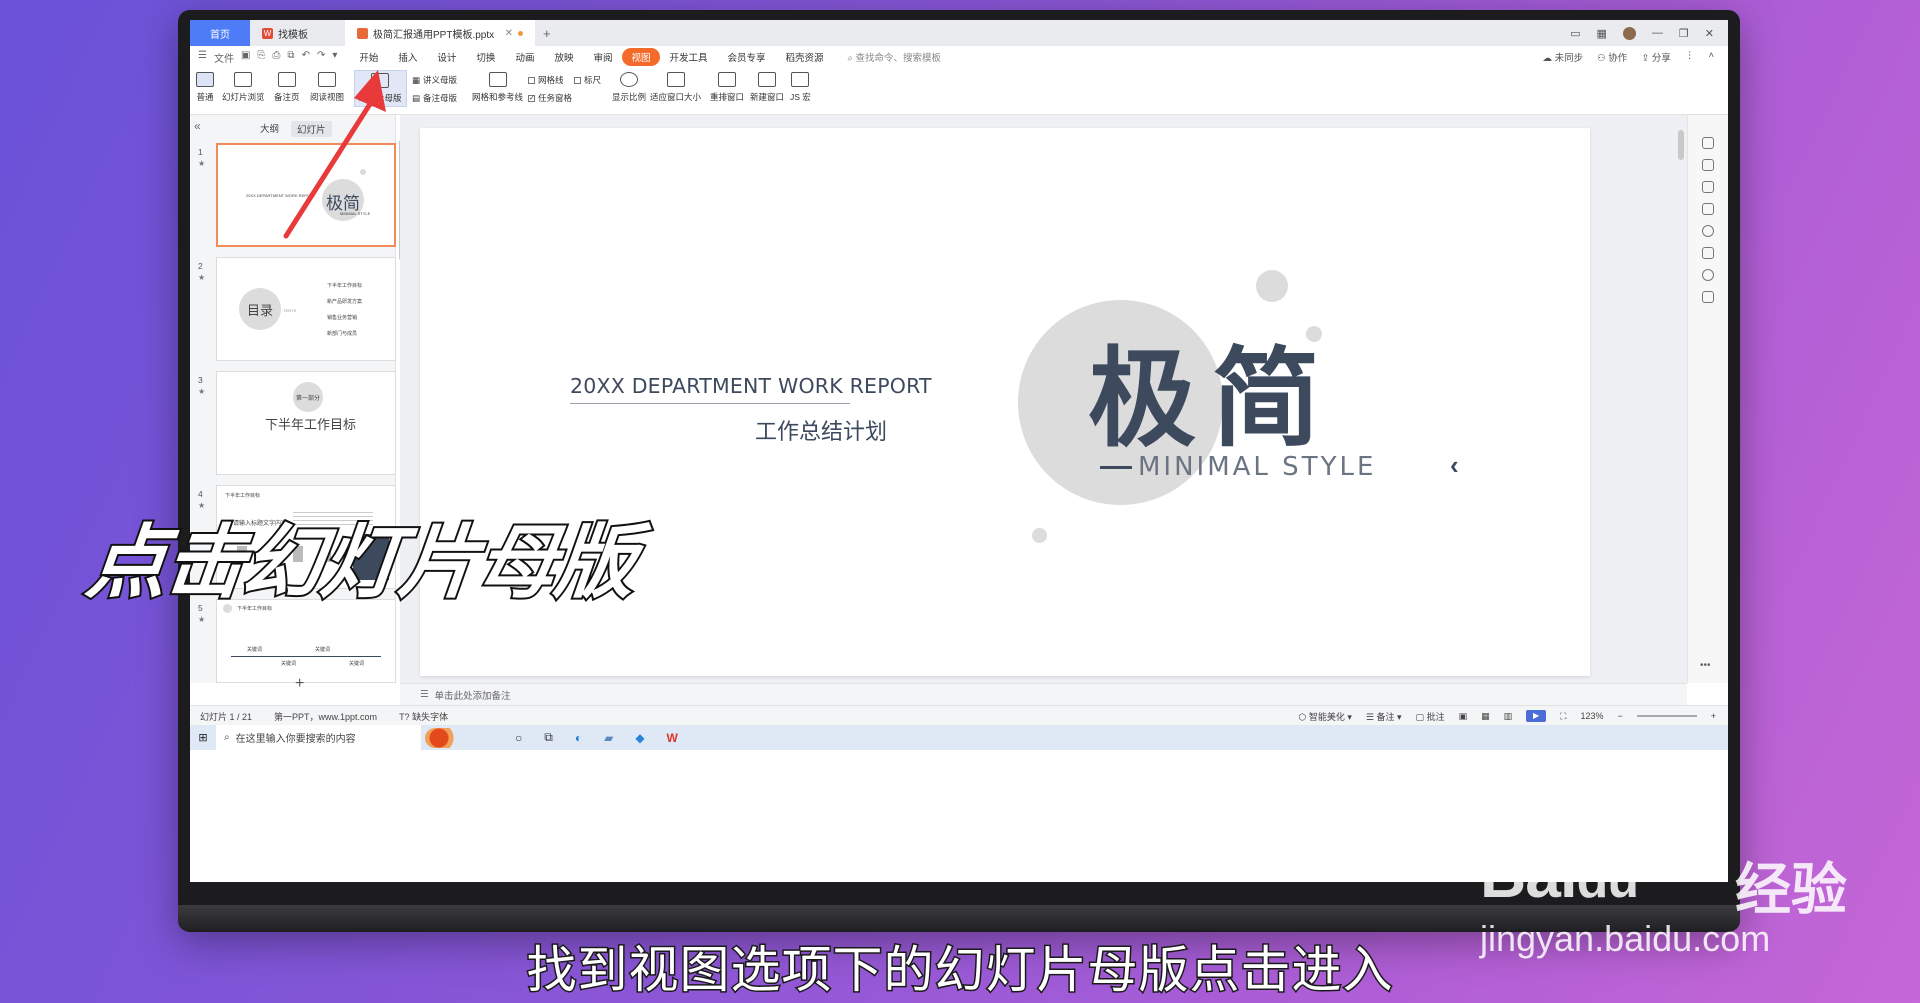 The height and width of the screenshot is (1003, 1920). I want to click on menu-resources: 稻壳资源, so click(805, 57).